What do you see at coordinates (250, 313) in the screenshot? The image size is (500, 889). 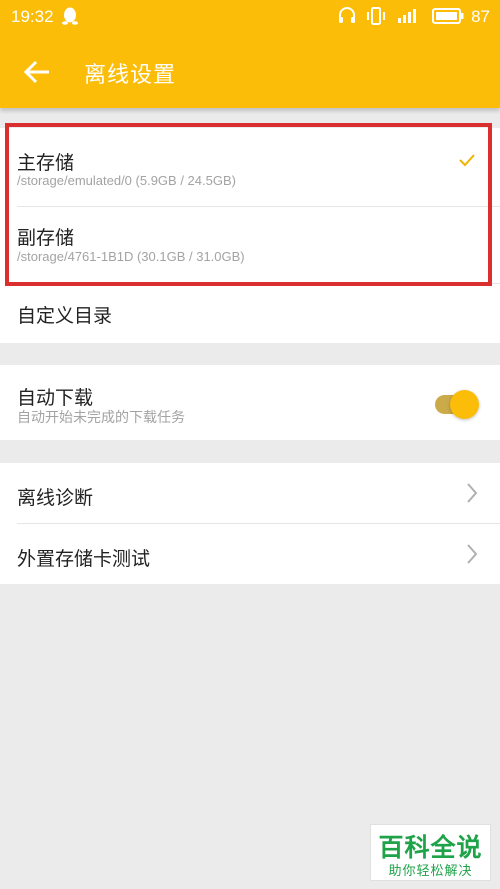 I see `custom-directory-option: 自定义目录` at bounding box center [250, 313].